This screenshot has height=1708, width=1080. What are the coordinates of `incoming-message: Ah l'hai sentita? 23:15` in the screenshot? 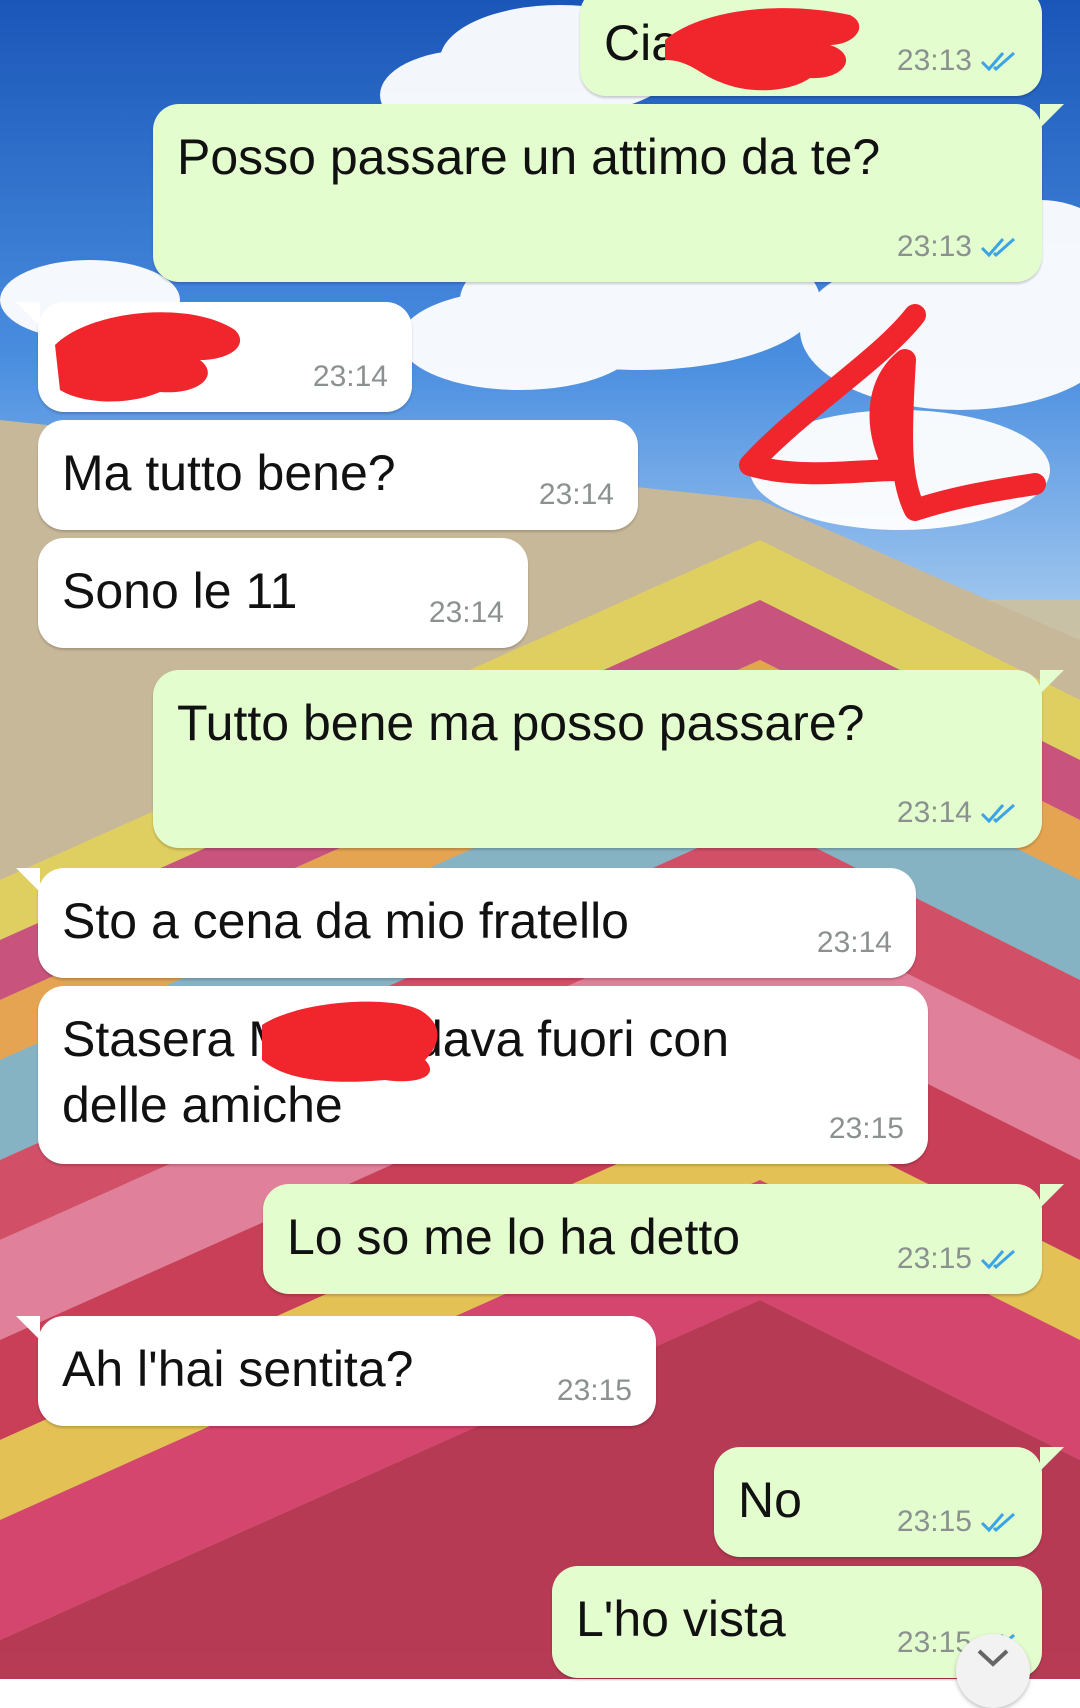 It's located at (336, 1371).